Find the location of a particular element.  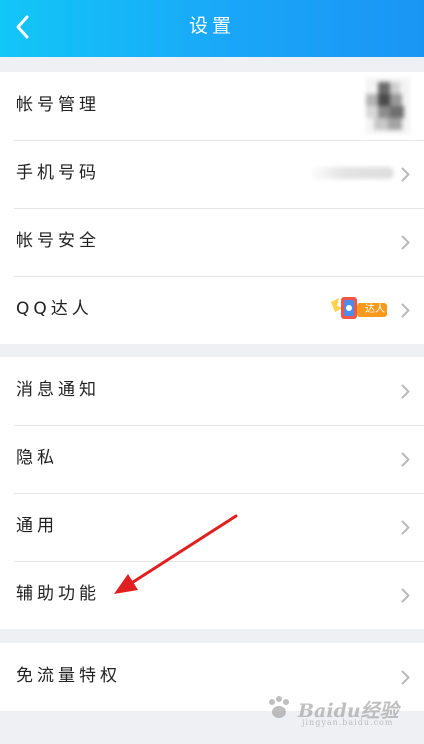

list-item-label: 通用 is located at coordinates (37, 526).